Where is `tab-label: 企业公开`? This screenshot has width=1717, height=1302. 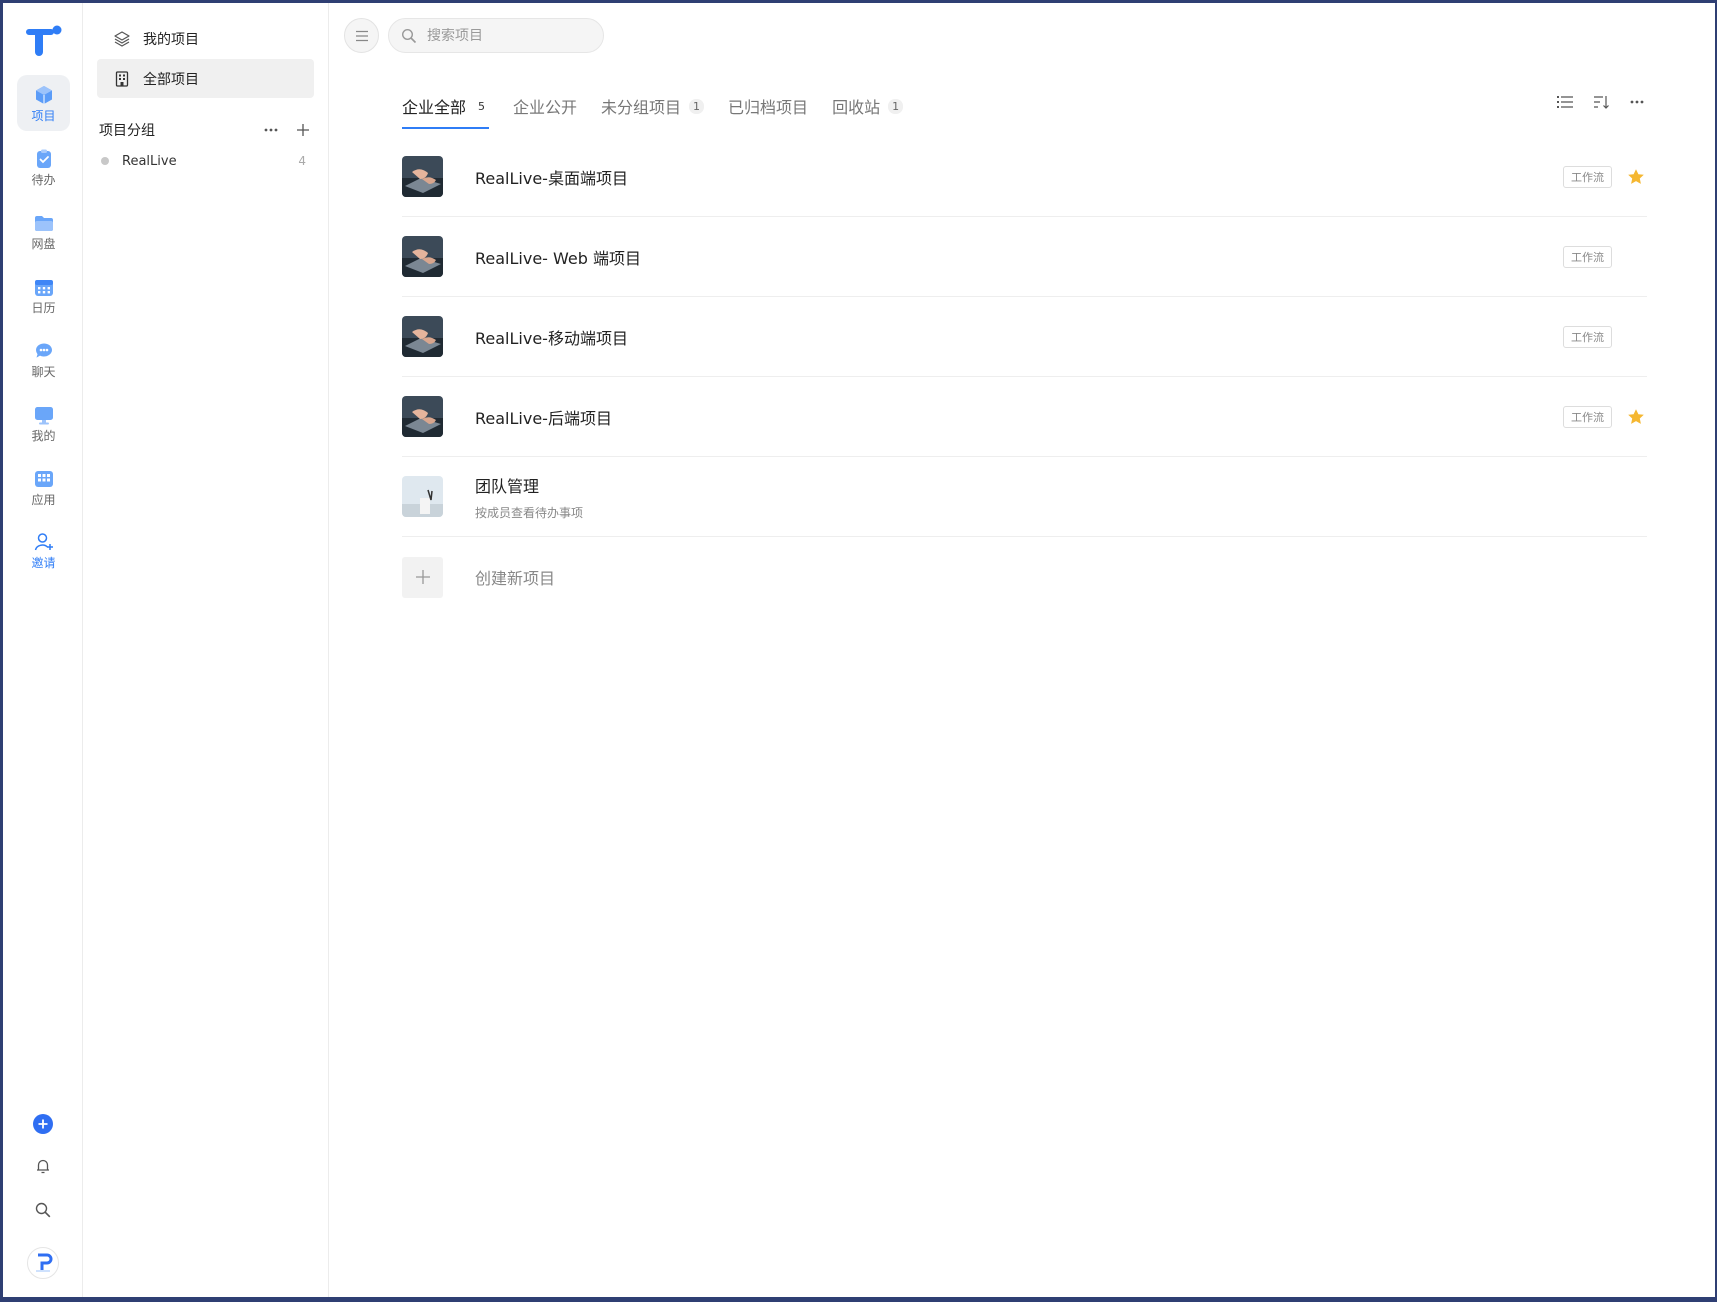
tab-label: 企业公开 is located at coordinates (545, 107).